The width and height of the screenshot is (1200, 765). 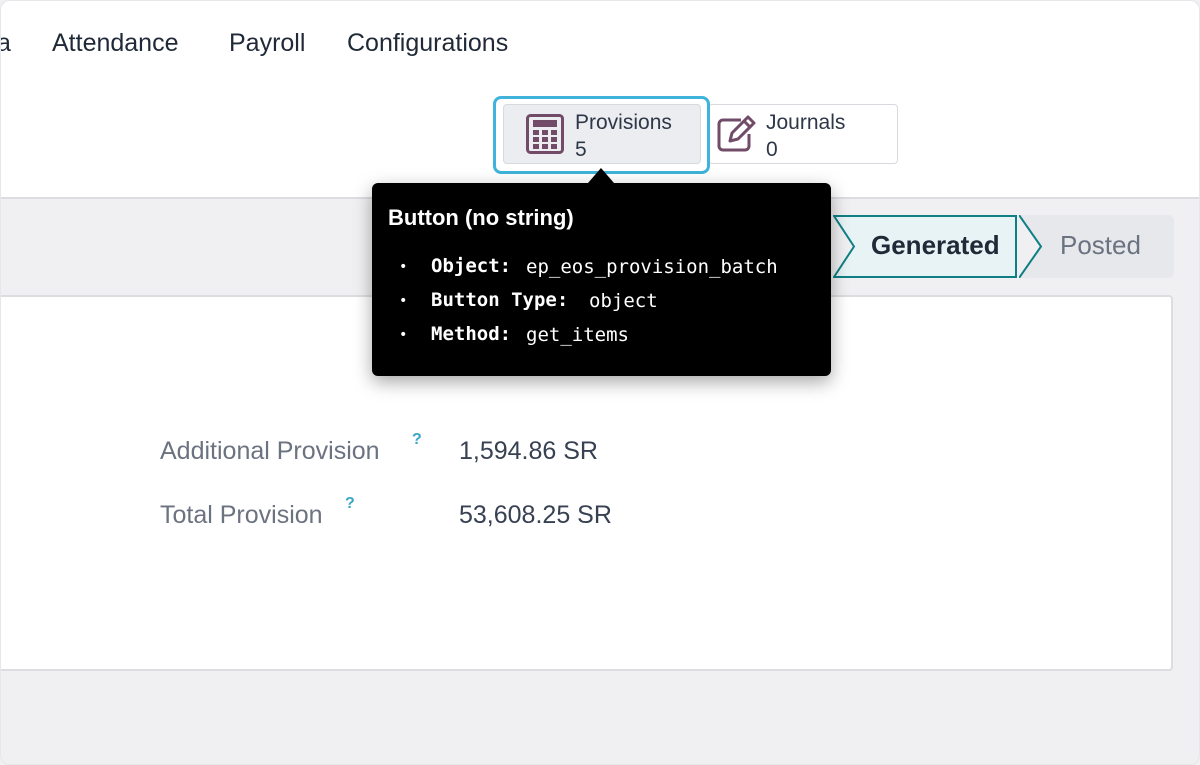 What do you see at coordinates (601, 175) in the screenshot?
I see `tooltip-arrow` at bounding box center [601, 175].